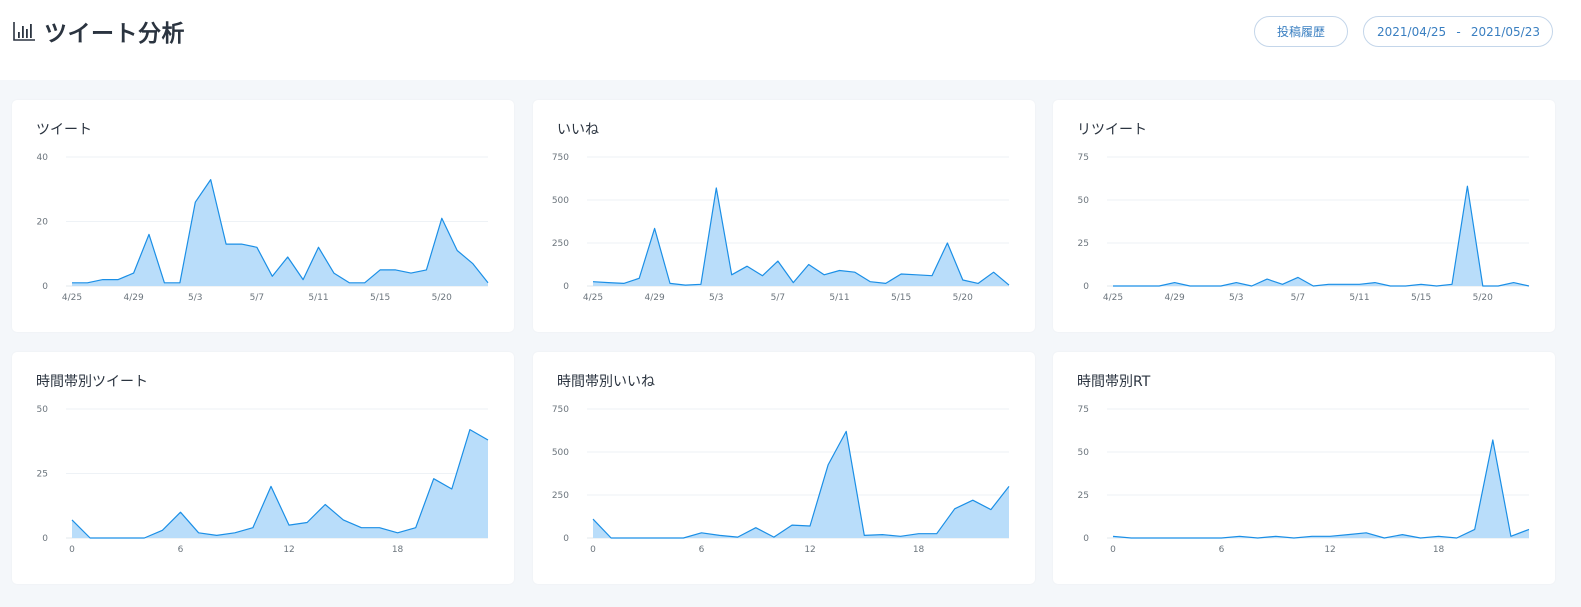  I want to click on chart-hourly-rt: 0 25 50 75 0 6 12 18, so click(1304, 480).